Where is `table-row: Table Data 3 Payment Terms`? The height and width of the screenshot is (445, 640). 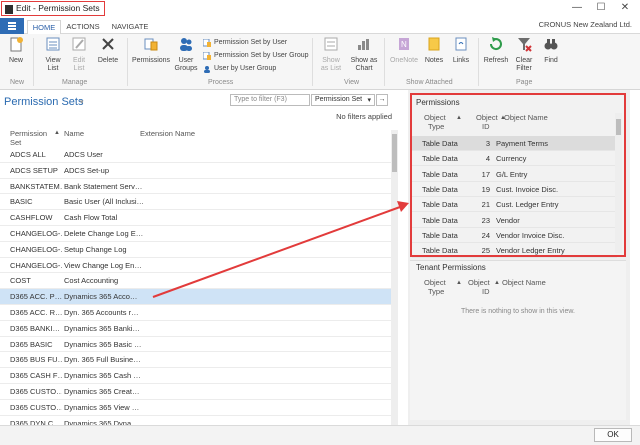 table-row: Table Data 3 Payment Terms is located at coordinates (514, 143).